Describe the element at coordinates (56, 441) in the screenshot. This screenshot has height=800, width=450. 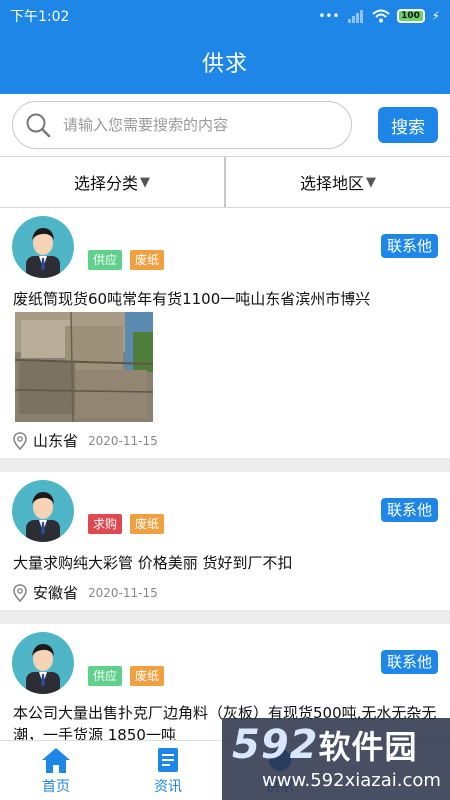
I see `listing-province: 山东省` at that location.